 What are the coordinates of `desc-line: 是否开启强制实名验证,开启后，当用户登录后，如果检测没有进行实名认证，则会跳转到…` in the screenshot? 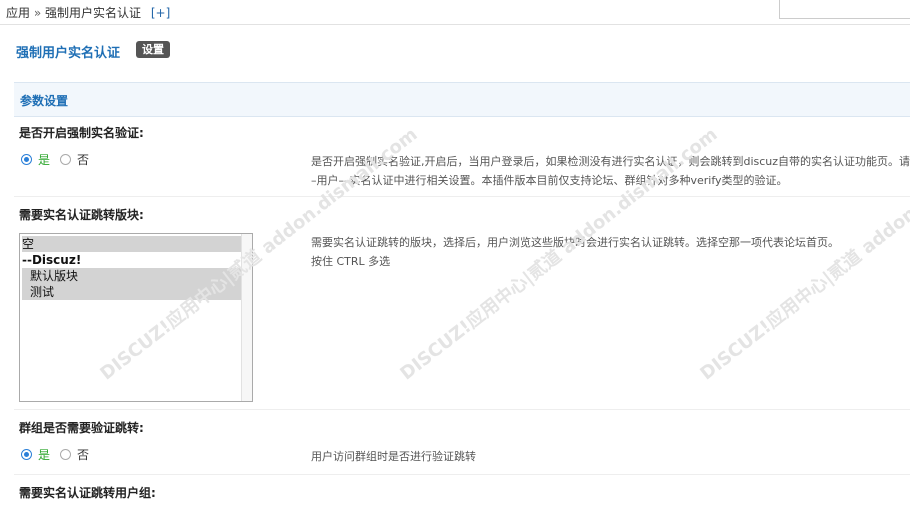 It's located at (610, 161).